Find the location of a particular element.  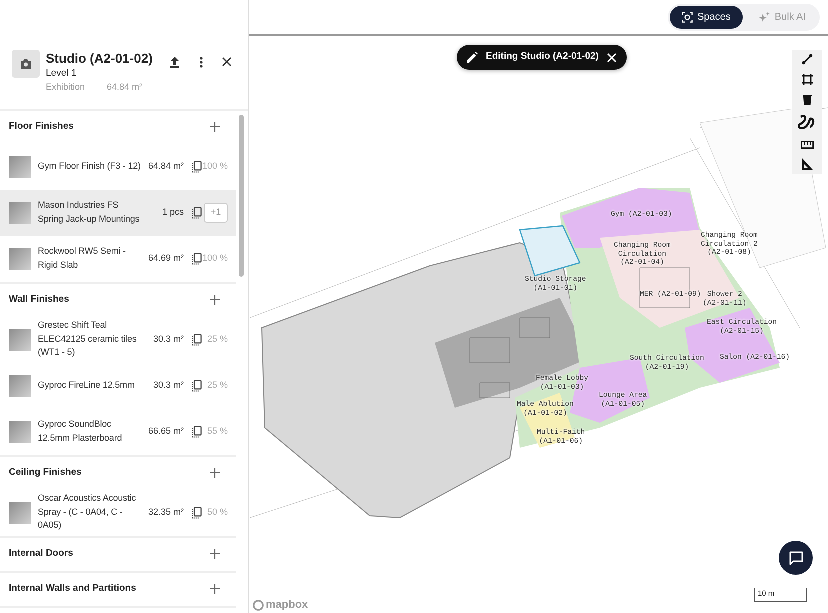

sparkle-icon is located at coordinates (764, 17).